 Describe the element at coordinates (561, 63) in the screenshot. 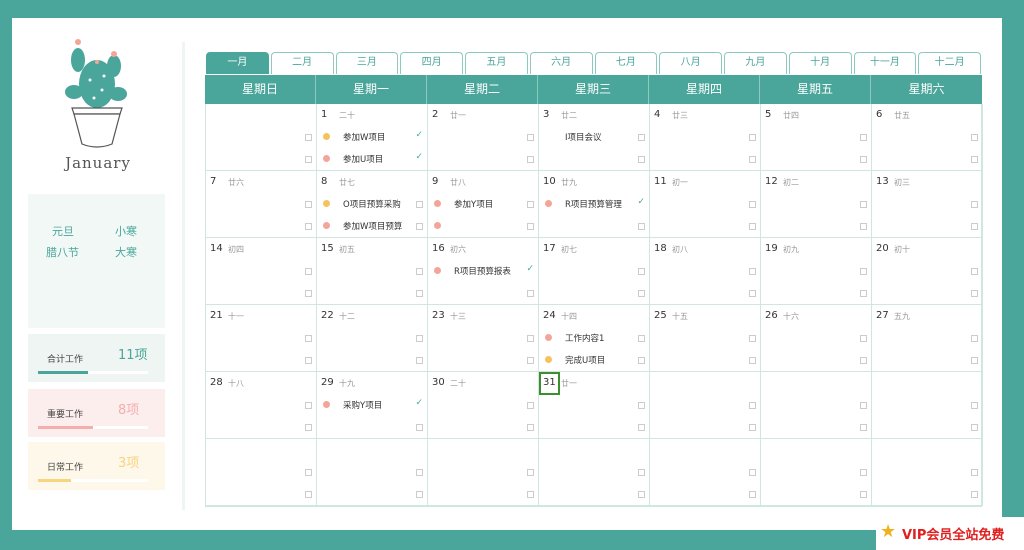

I see `tab-month-6: 六月` at that location.